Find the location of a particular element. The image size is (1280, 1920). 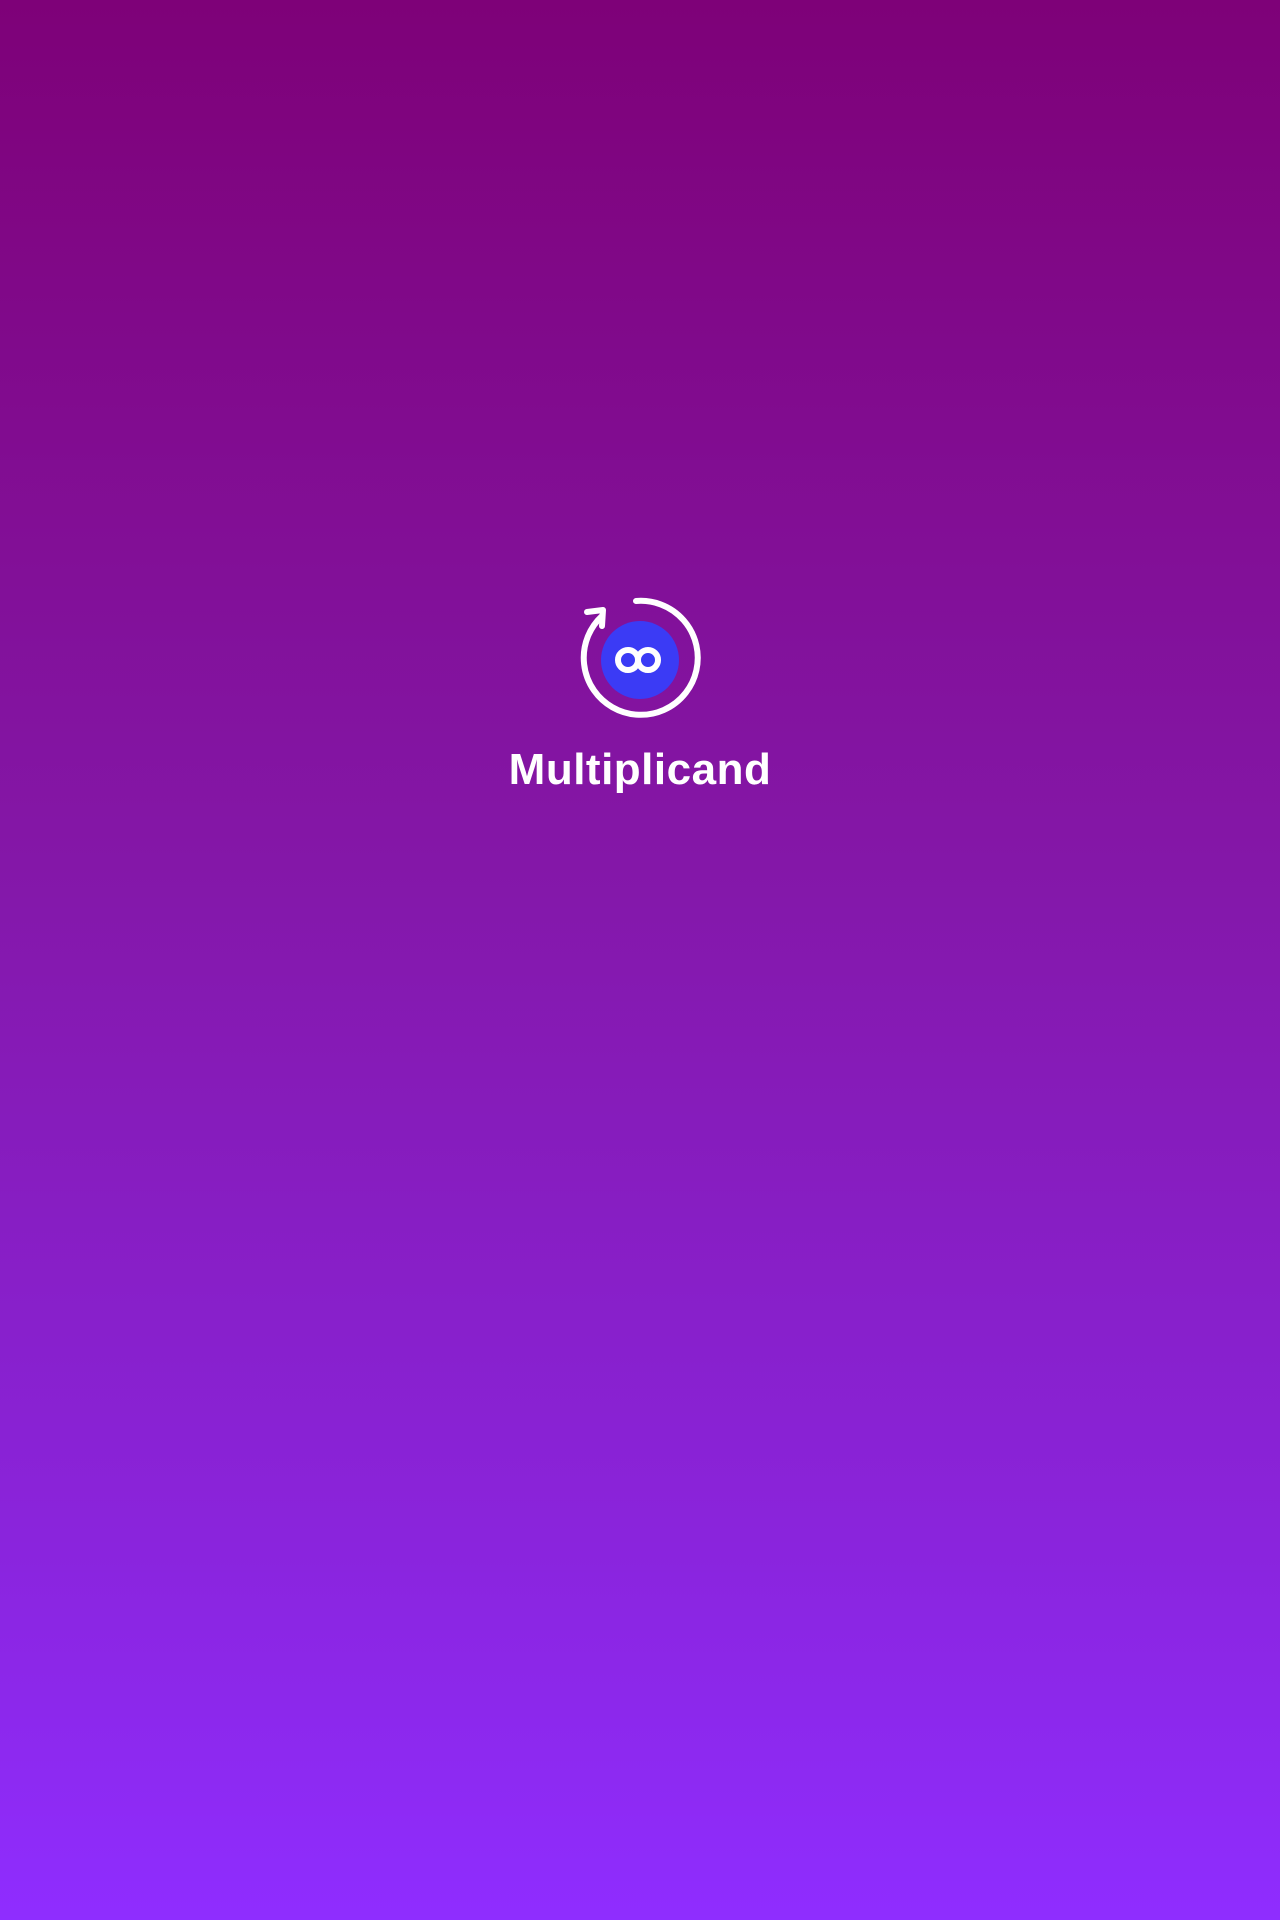

app-name: Multiplicand is located at coordinates (640, 769).